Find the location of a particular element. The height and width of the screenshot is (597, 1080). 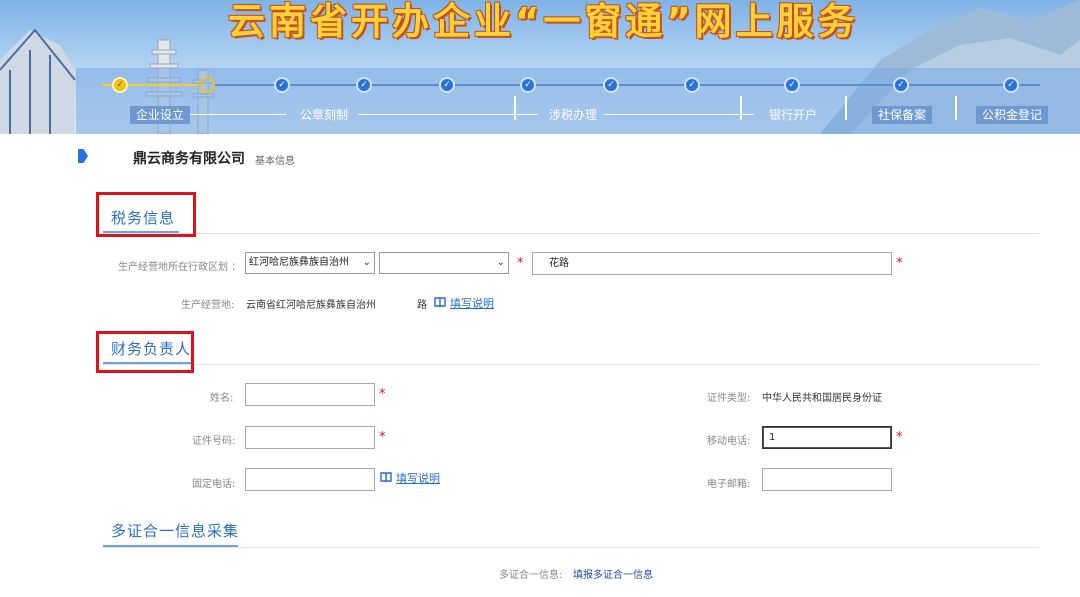

region-label: 生产经营地所在行政区划 ： is located at coordinates (180, 267).